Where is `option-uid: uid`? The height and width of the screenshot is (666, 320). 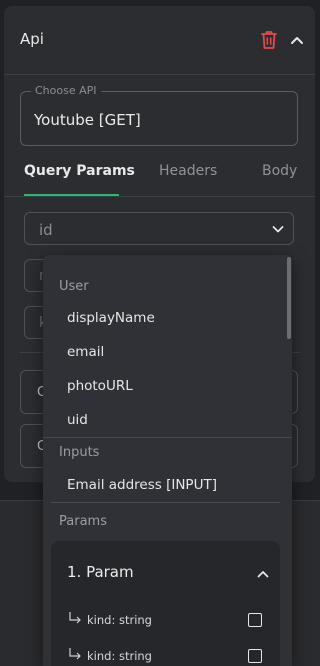 option-uid: uid is located at coordinates (77, 420).